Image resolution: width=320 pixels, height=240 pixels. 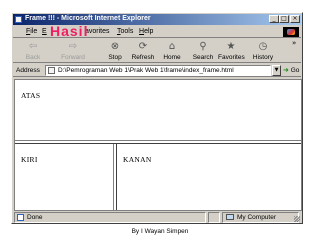 I want to click on stop-button: ⊗ Stop, so click(x=115, y=51).